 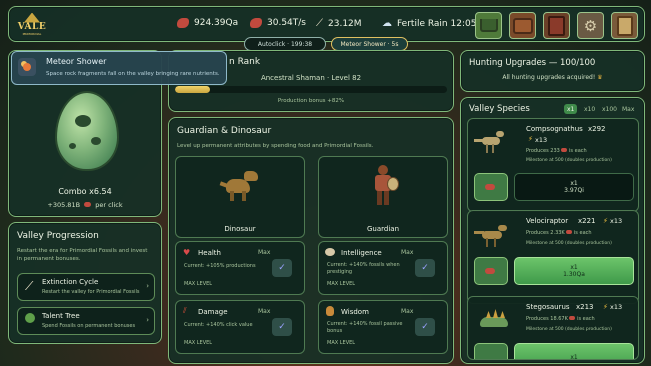 I want to click on gear-icon: ⚙, so click(x=590, y=25).